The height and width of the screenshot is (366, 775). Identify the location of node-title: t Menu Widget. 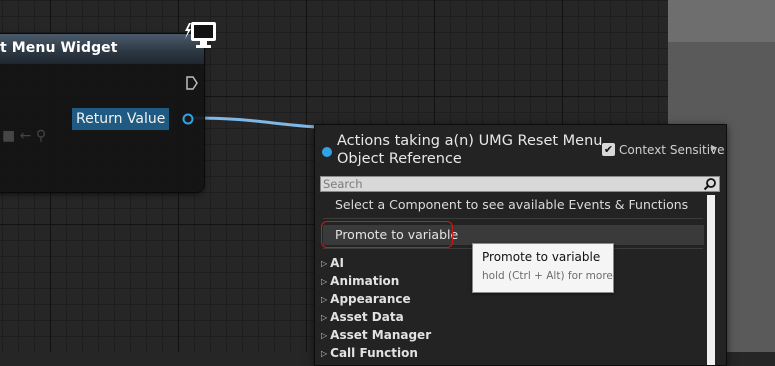
(59, 48).